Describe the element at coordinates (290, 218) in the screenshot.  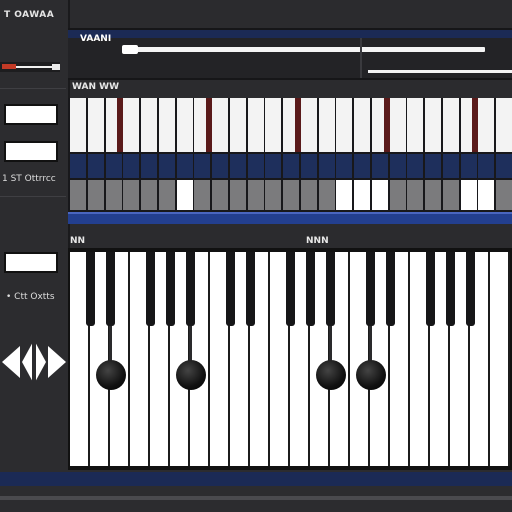
I see `timeline-rail` at that location.